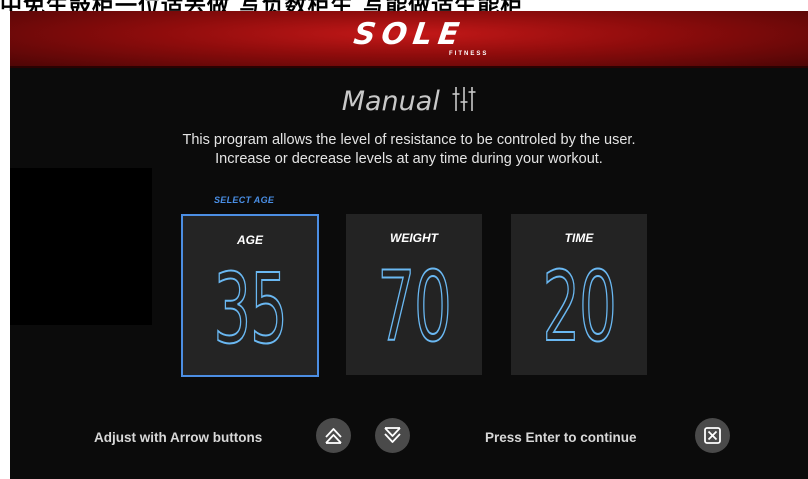  What do you see at coordinates (579, 238) in the screenshot?
I see `time-label: TIME` at bounding box center [579, 238].